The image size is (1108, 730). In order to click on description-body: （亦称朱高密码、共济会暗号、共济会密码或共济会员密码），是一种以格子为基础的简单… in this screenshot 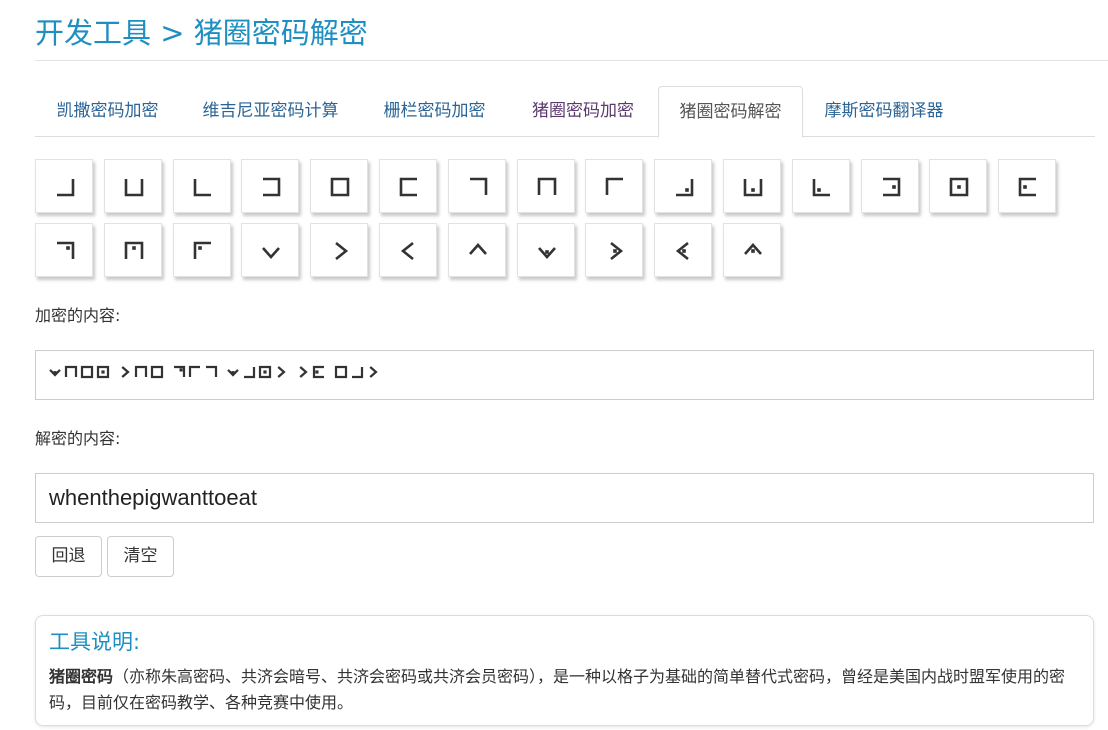, I will do `click(557, 689)`.